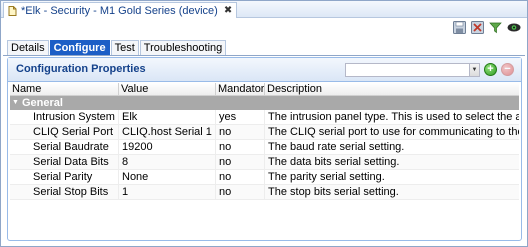 This screenshot has height=247, width=528. What do you see at coordinates (28, 47) in the screenshot?
I see `tab-details: Details` at bounding box center [28, 47].